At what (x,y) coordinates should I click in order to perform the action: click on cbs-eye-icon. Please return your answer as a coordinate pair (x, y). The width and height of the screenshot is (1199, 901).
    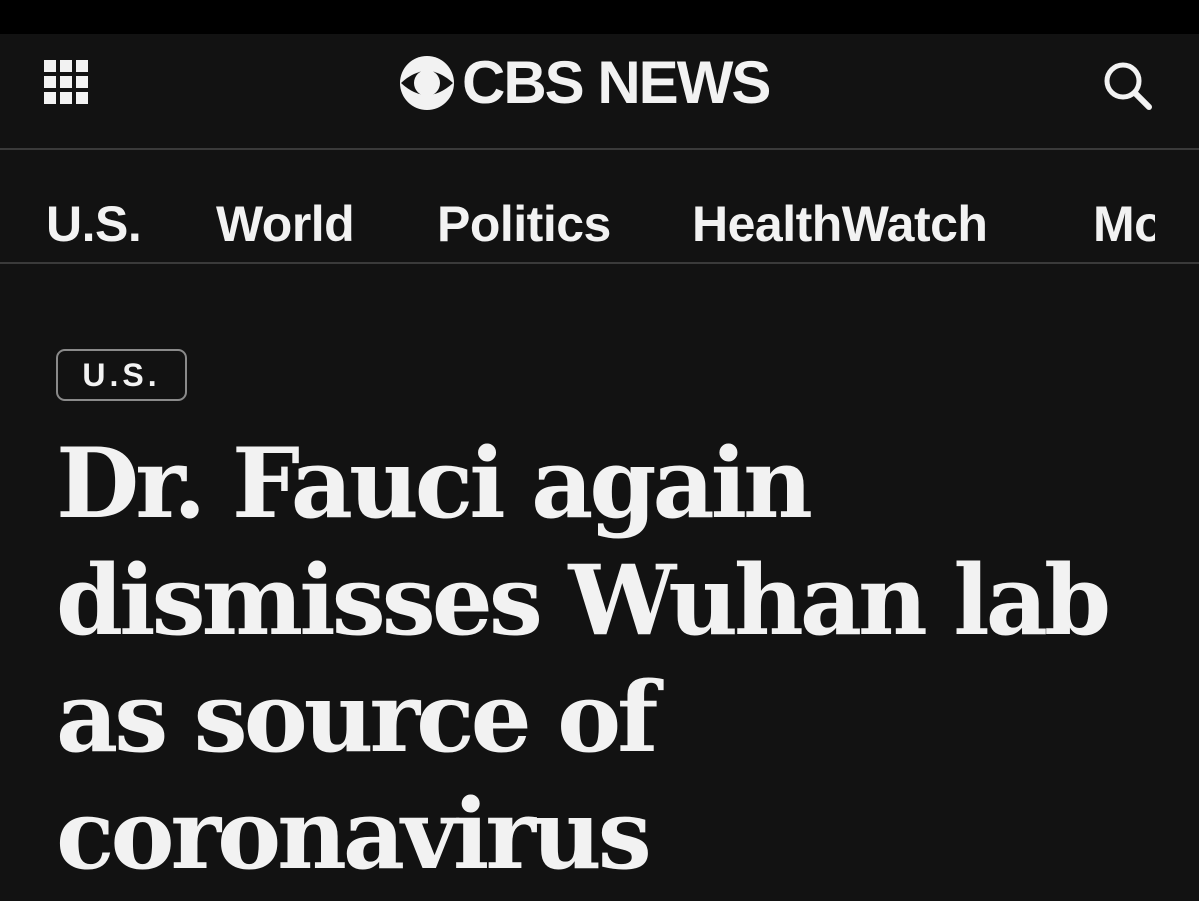
    Looking at the image, I should click on (427, 83).